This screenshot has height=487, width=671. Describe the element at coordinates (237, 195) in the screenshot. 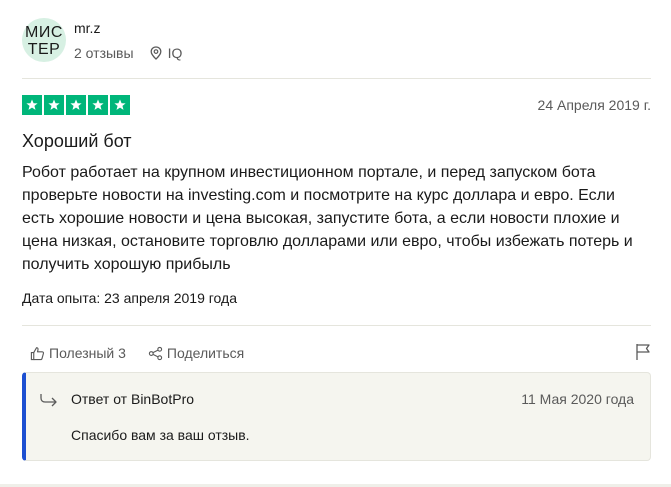

I see `review-body-link: investing.com` at that location.